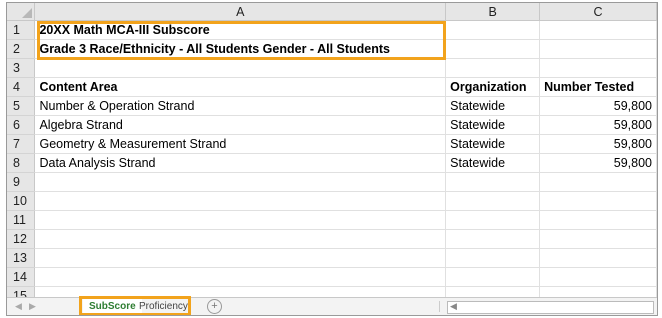  I want to click on row-number: 9, so click(21, 182).